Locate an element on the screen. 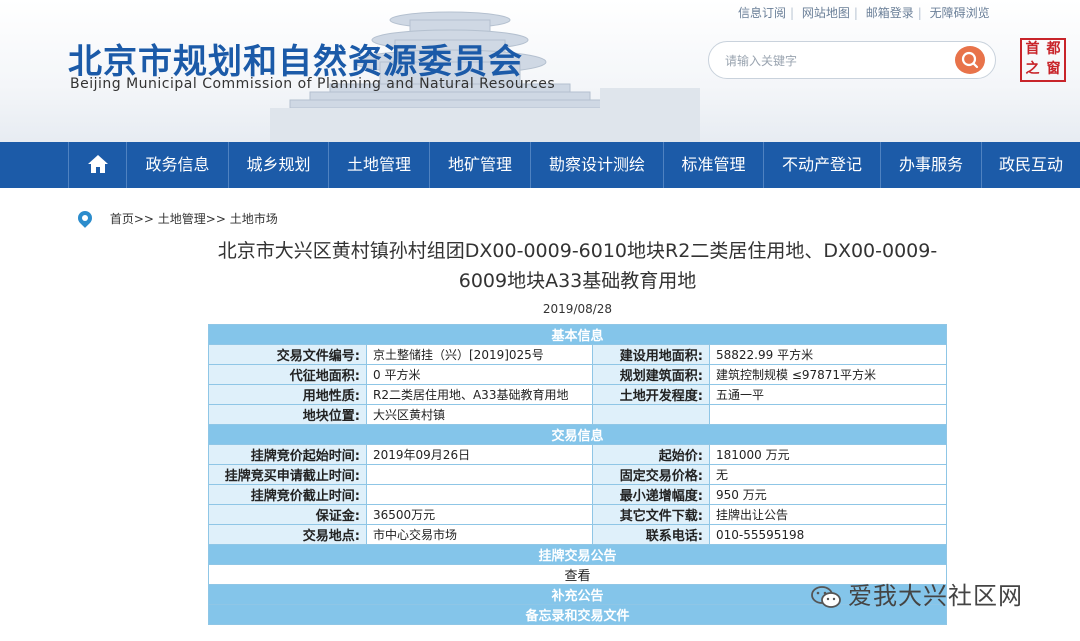 The image size is (1080, 641). seal-char: 都 is located at coordinates (1053, 49).